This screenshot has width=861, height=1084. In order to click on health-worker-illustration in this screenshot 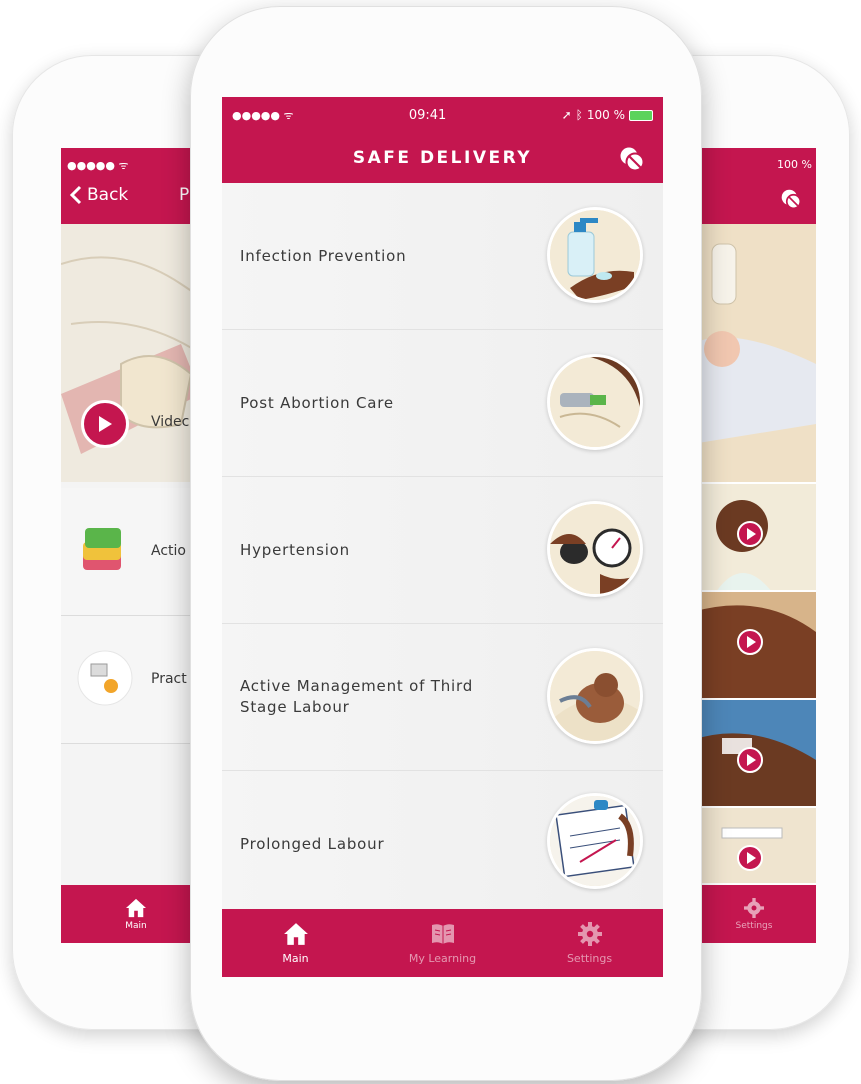, I will do `click(754, 537)`.